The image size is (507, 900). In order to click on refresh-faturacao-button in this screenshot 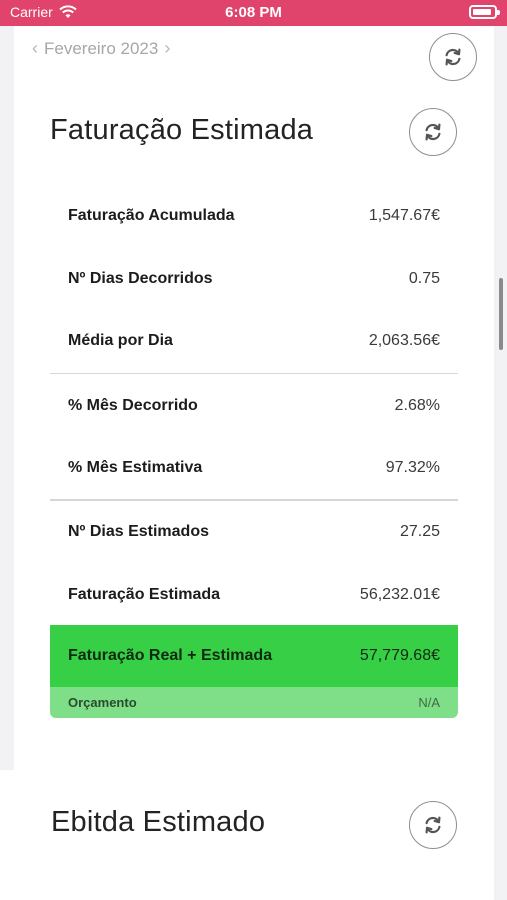, I will do `click(433, 132)`.